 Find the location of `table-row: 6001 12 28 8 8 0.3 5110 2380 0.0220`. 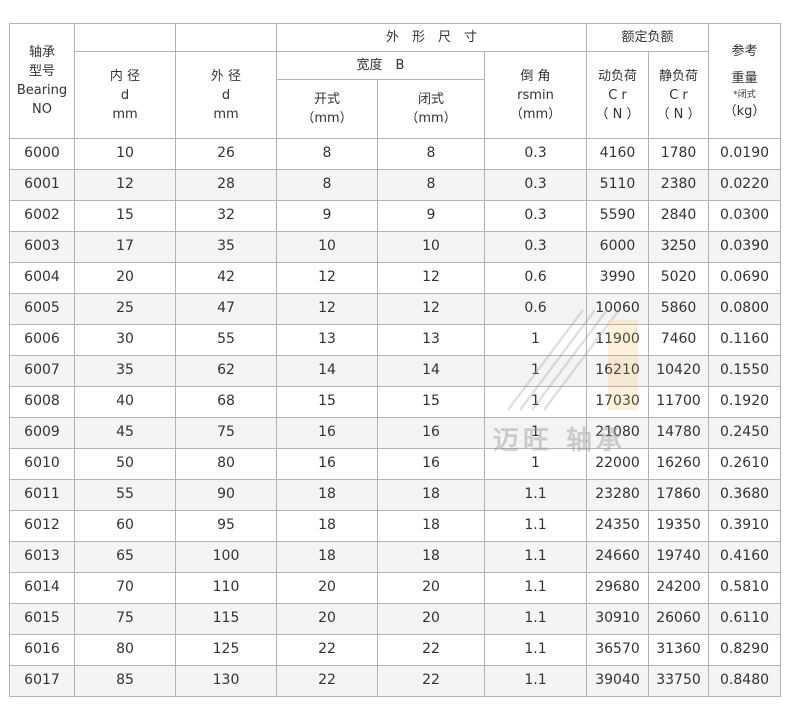

table-row: 6001 12 28 8 8 0.3 5110 2380 0.0220 is located at coordinates (395, 185).